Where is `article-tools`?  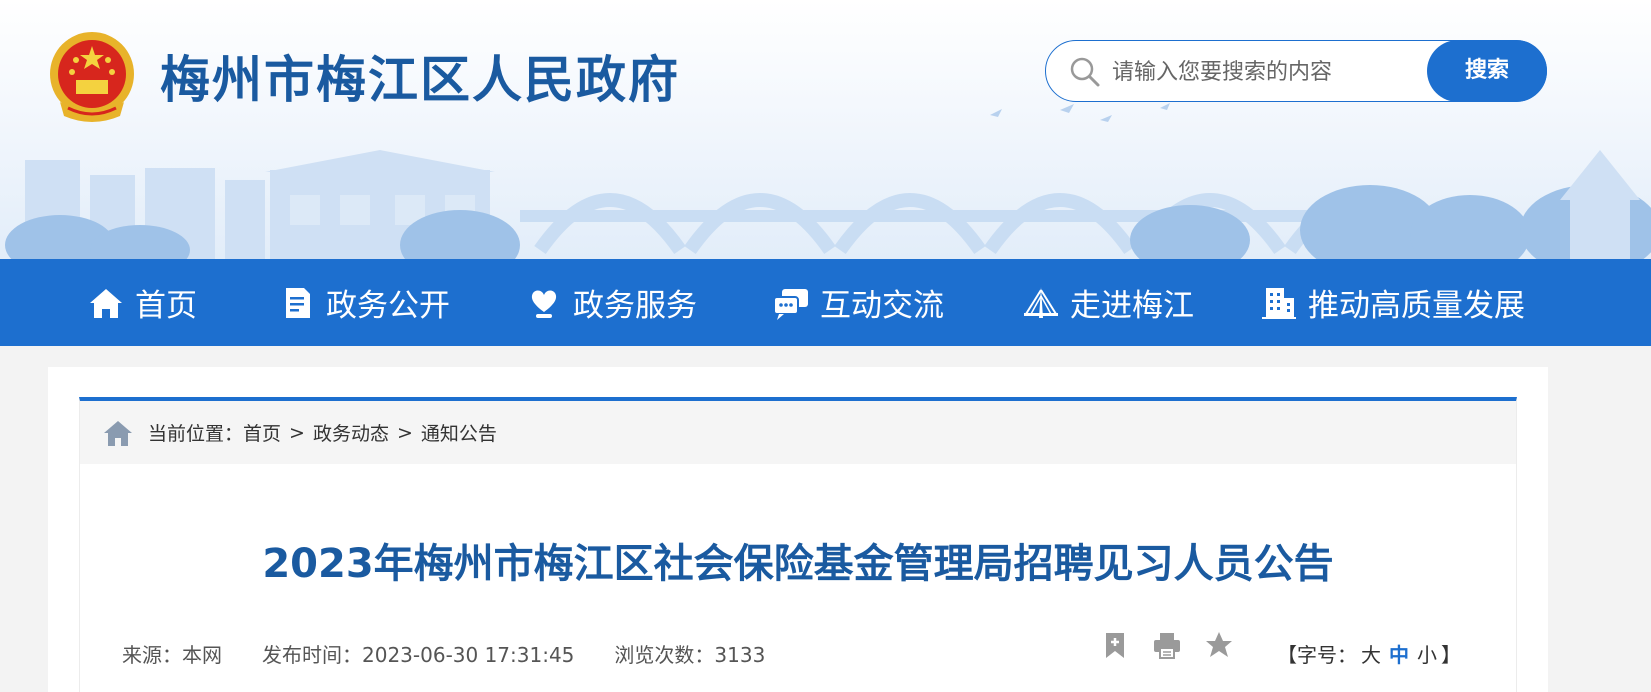
article-tools is located at coordinates (1178, 645).